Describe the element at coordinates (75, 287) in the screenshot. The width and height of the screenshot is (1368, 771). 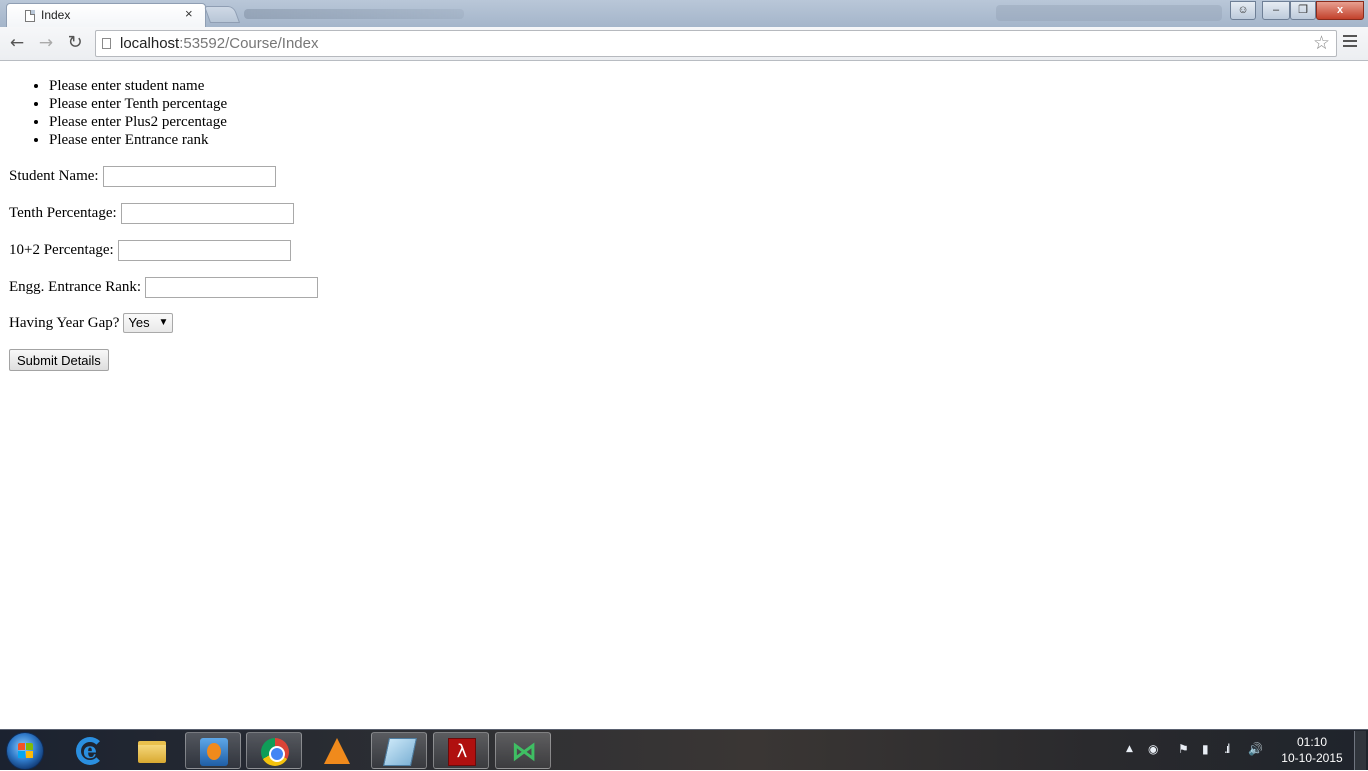
I see `entrance-rank-label: Engg. Entrance Rank:` at that location.